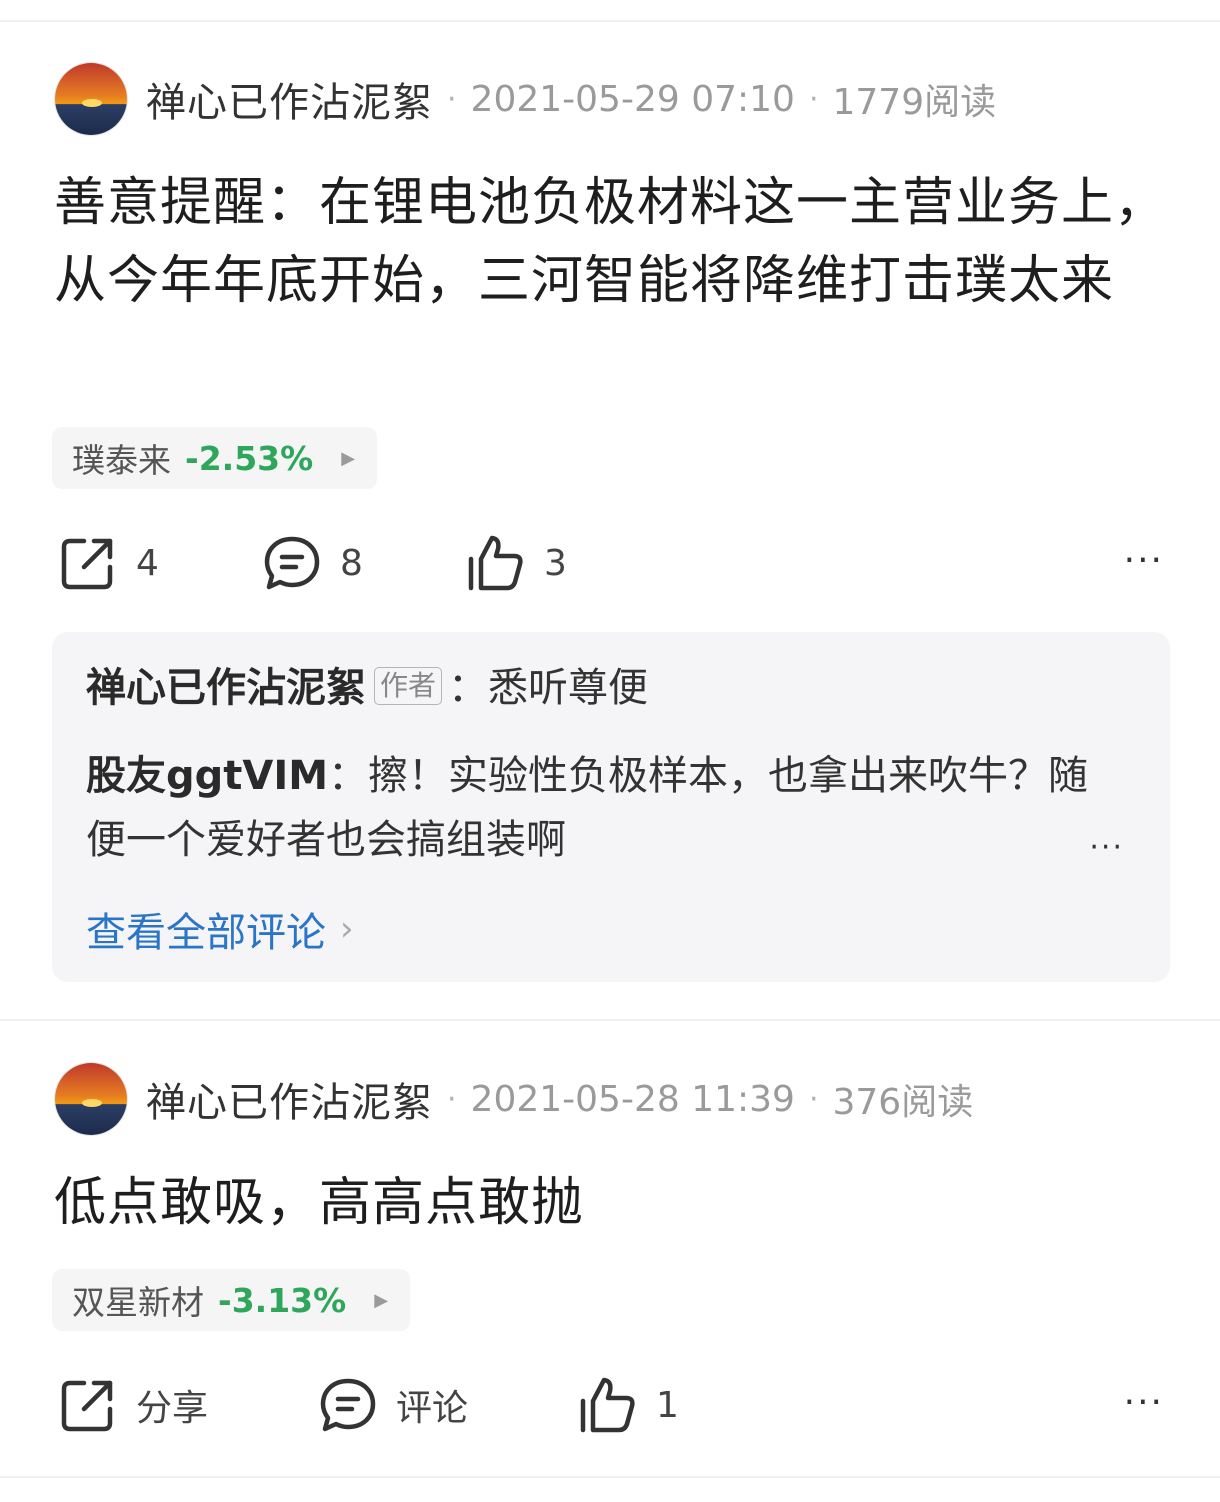  I want to click on view-all-label: 查看全部评论, so click(206, 933).